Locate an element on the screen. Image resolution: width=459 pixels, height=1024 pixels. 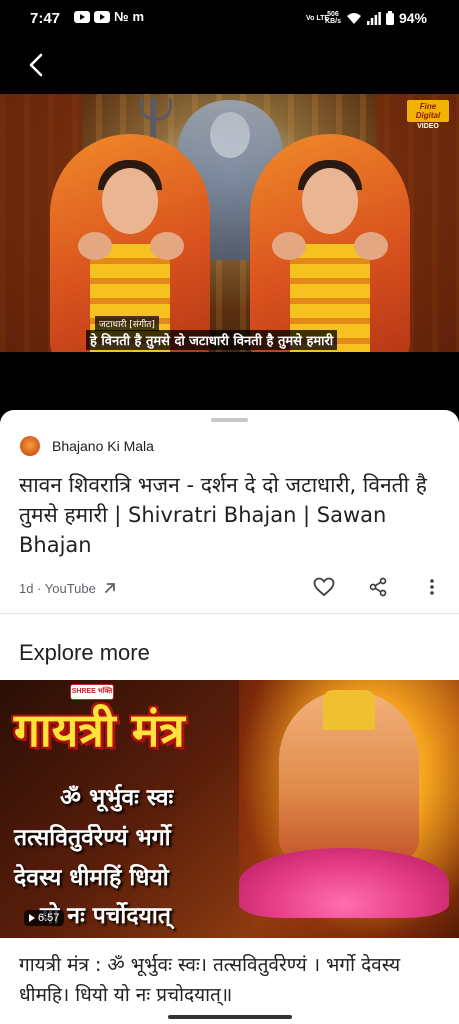
result-meta: 1d · YouTube is located at coordinates (68, 588).